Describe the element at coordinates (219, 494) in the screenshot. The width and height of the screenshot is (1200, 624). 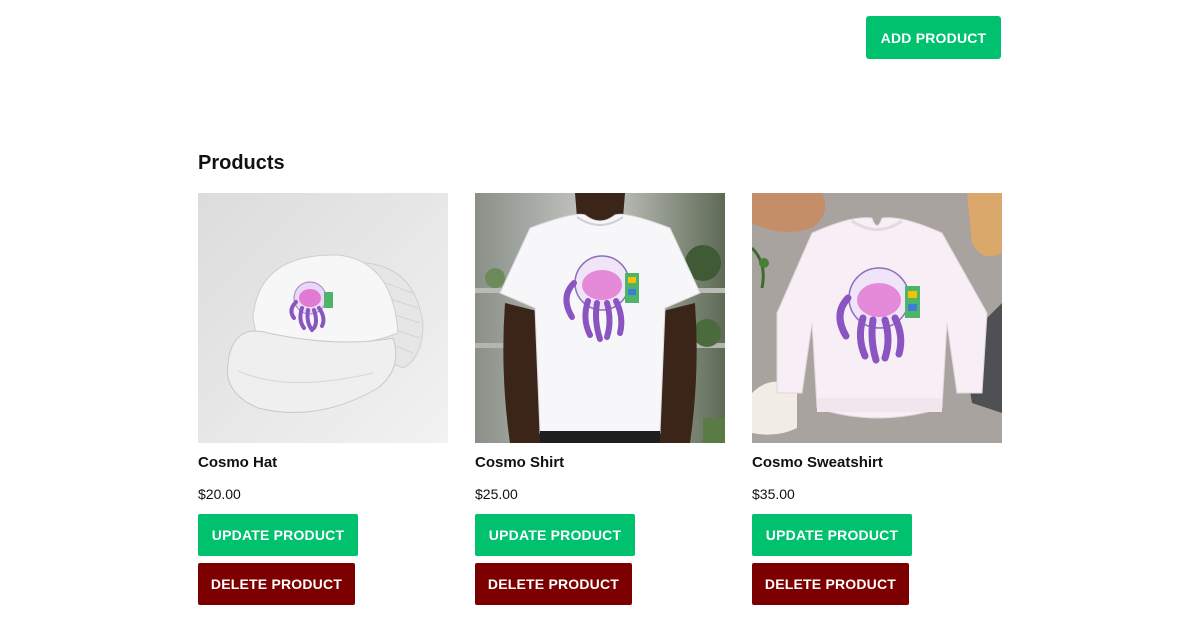
I see `product-price: $20.00` at that location.